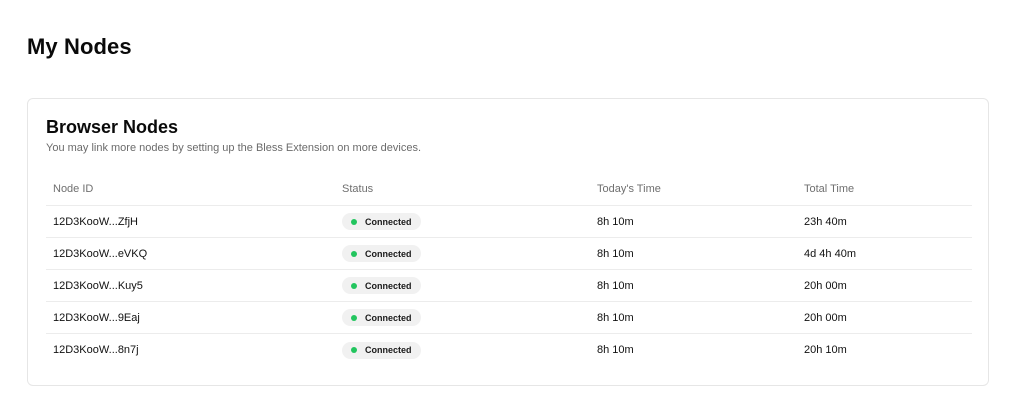  Describe the element at coordinates (100, 253) in the screenshot. I see `node-id-cell: 12D3KooW...eVKQ` at that location.